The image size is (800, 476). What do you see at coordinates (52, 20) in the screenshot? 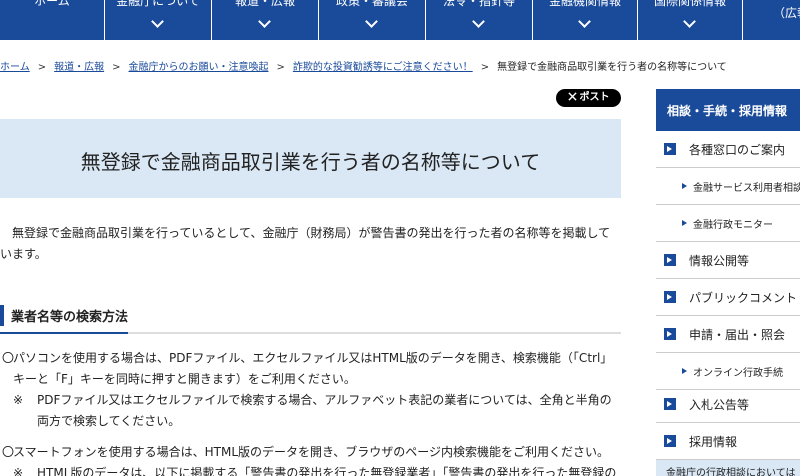
I see `nav-home: ホーム` at bounding box center [52, 20].